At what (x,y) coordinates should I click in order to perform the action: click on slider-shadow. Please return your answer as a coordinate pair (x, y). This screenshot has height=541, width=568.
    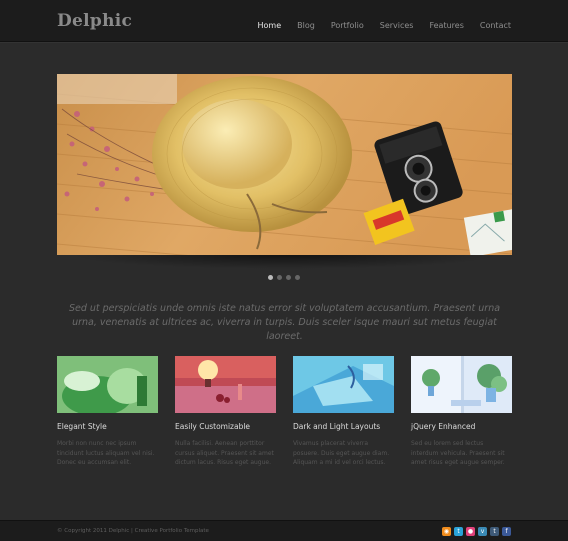
    Looking at the image, I should click on (285, 262).